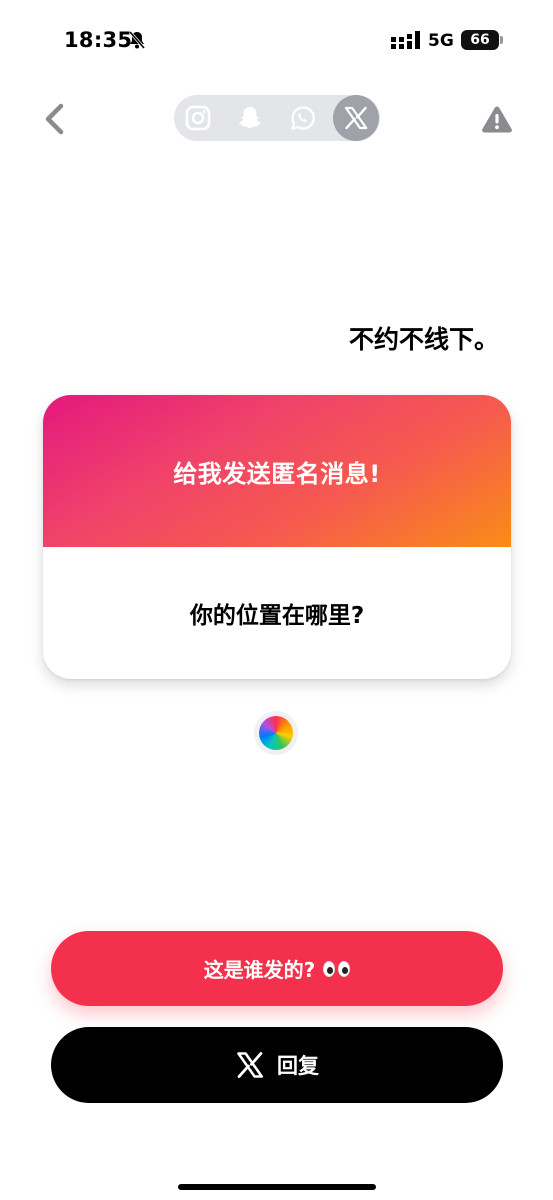 The height and width of the screenshot is (1200, 553). I want to click on color-picker-button, so click(276, 733).